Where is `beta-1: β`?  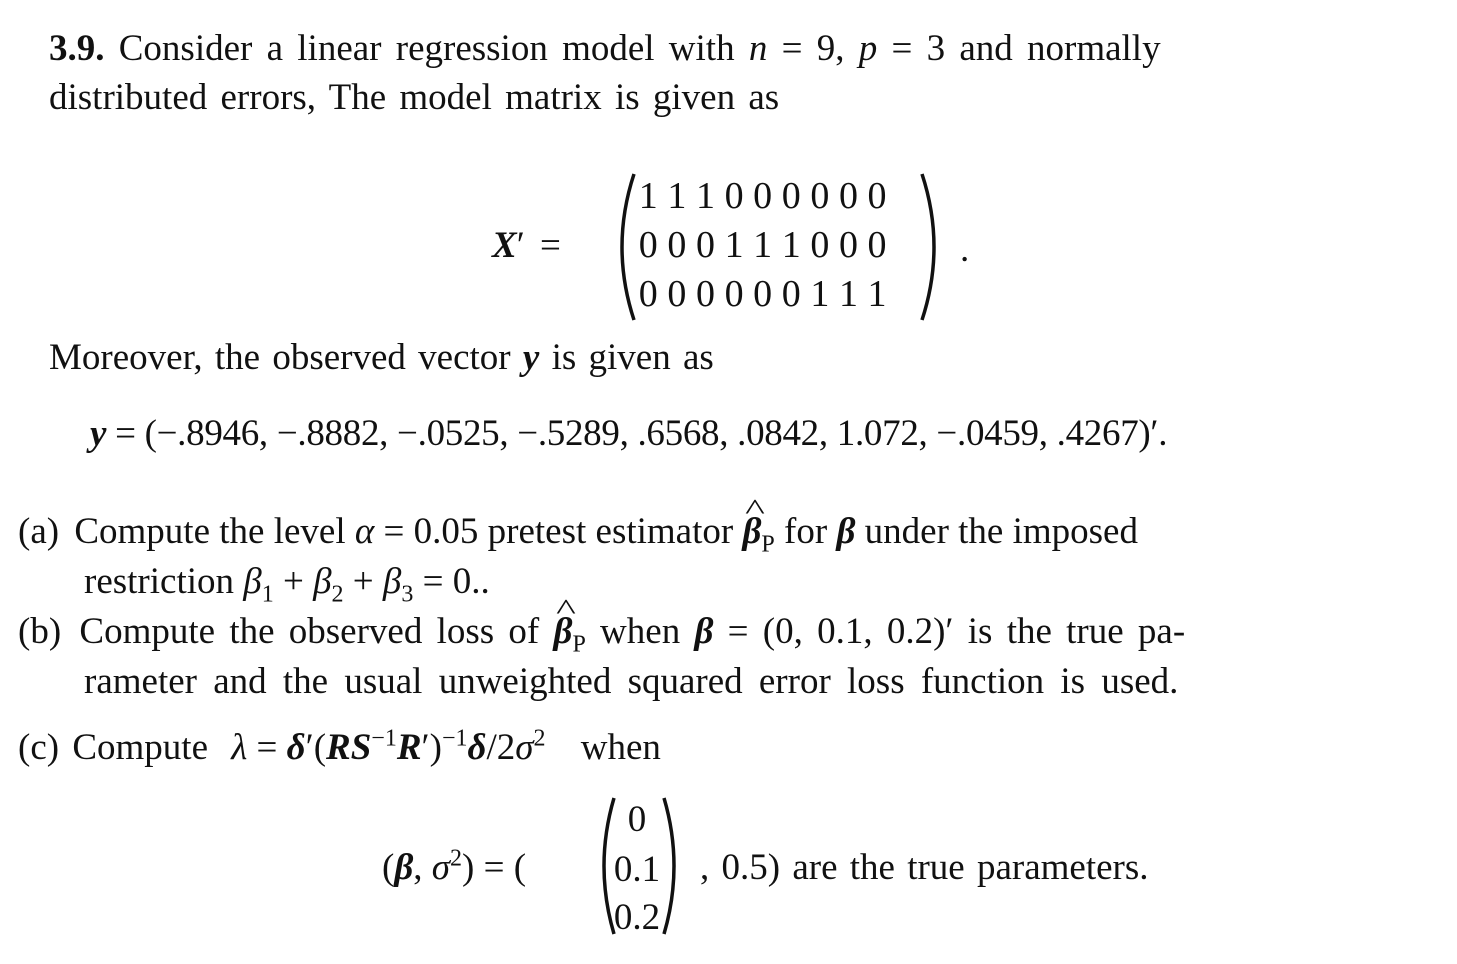
beta-1: β is located at coordinates (252, 581).